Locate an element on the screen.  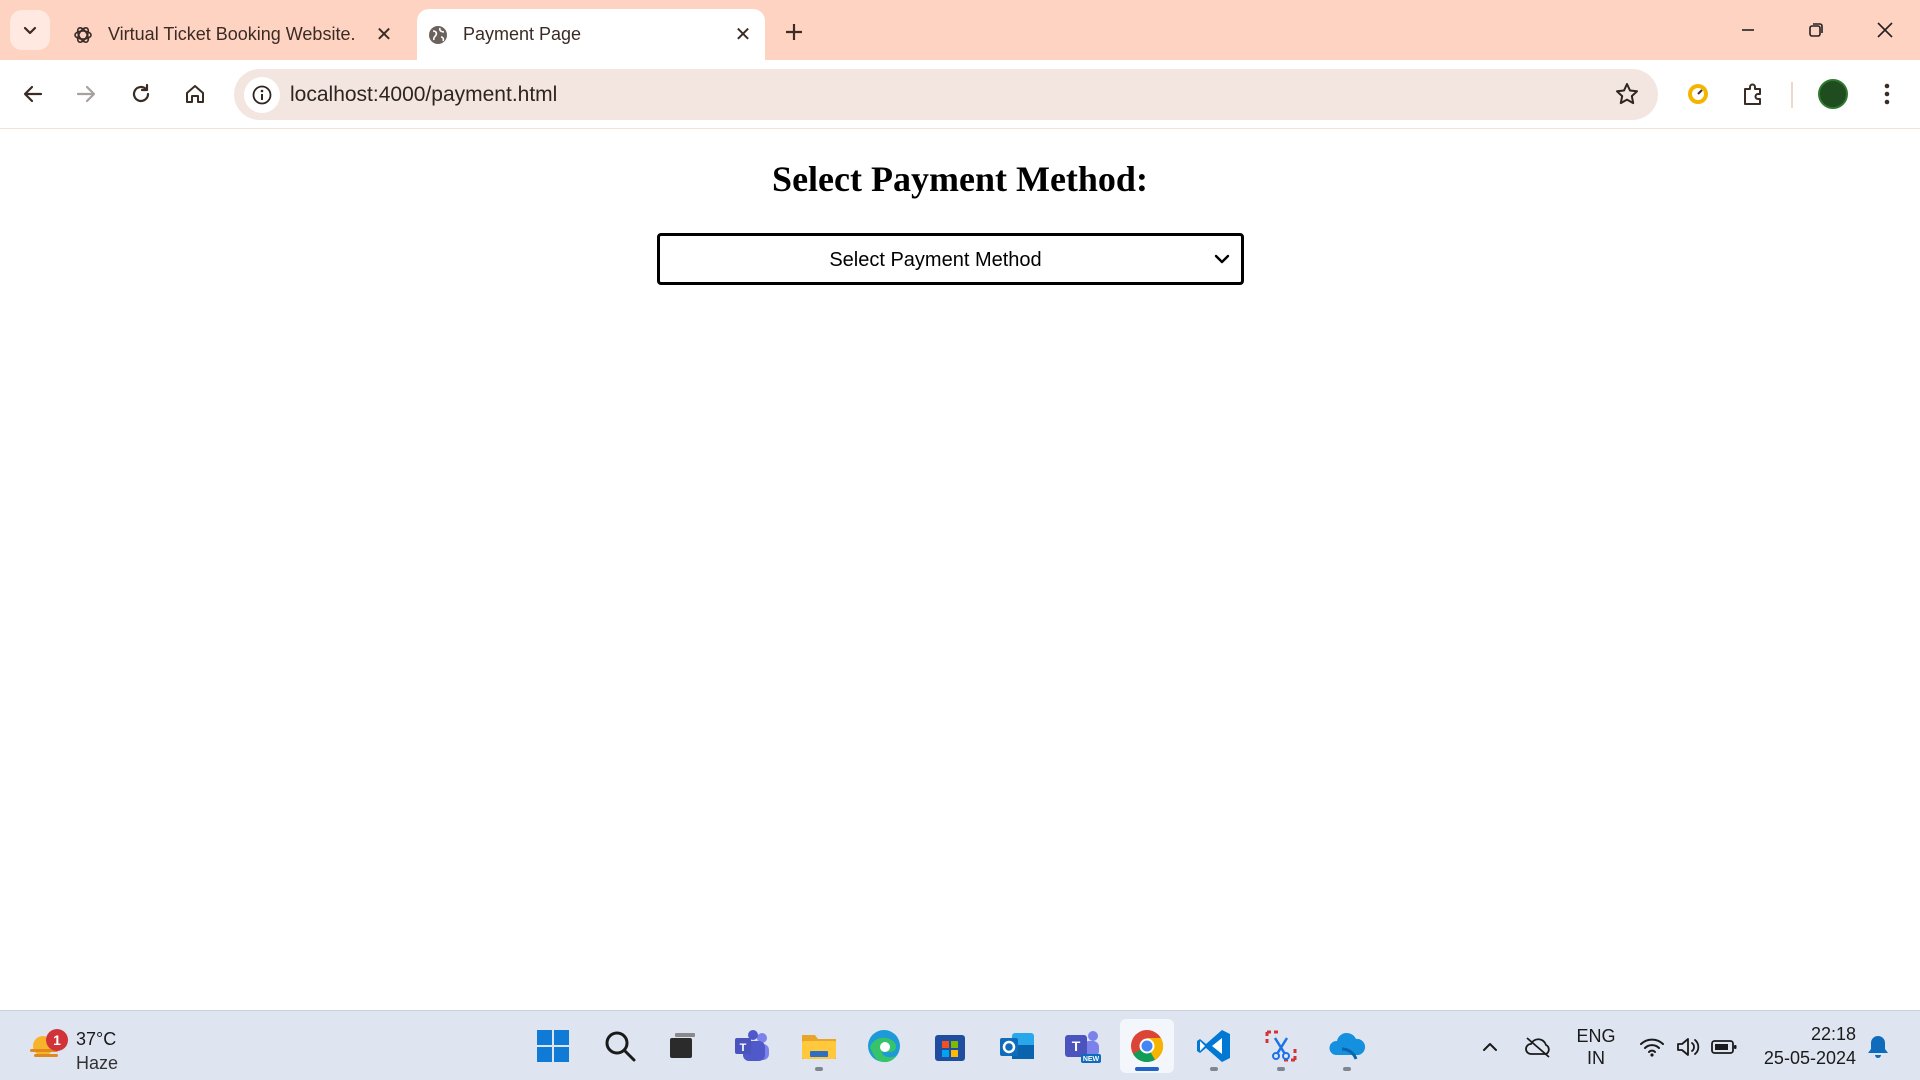
home-button is located at coordinates (195, 94).